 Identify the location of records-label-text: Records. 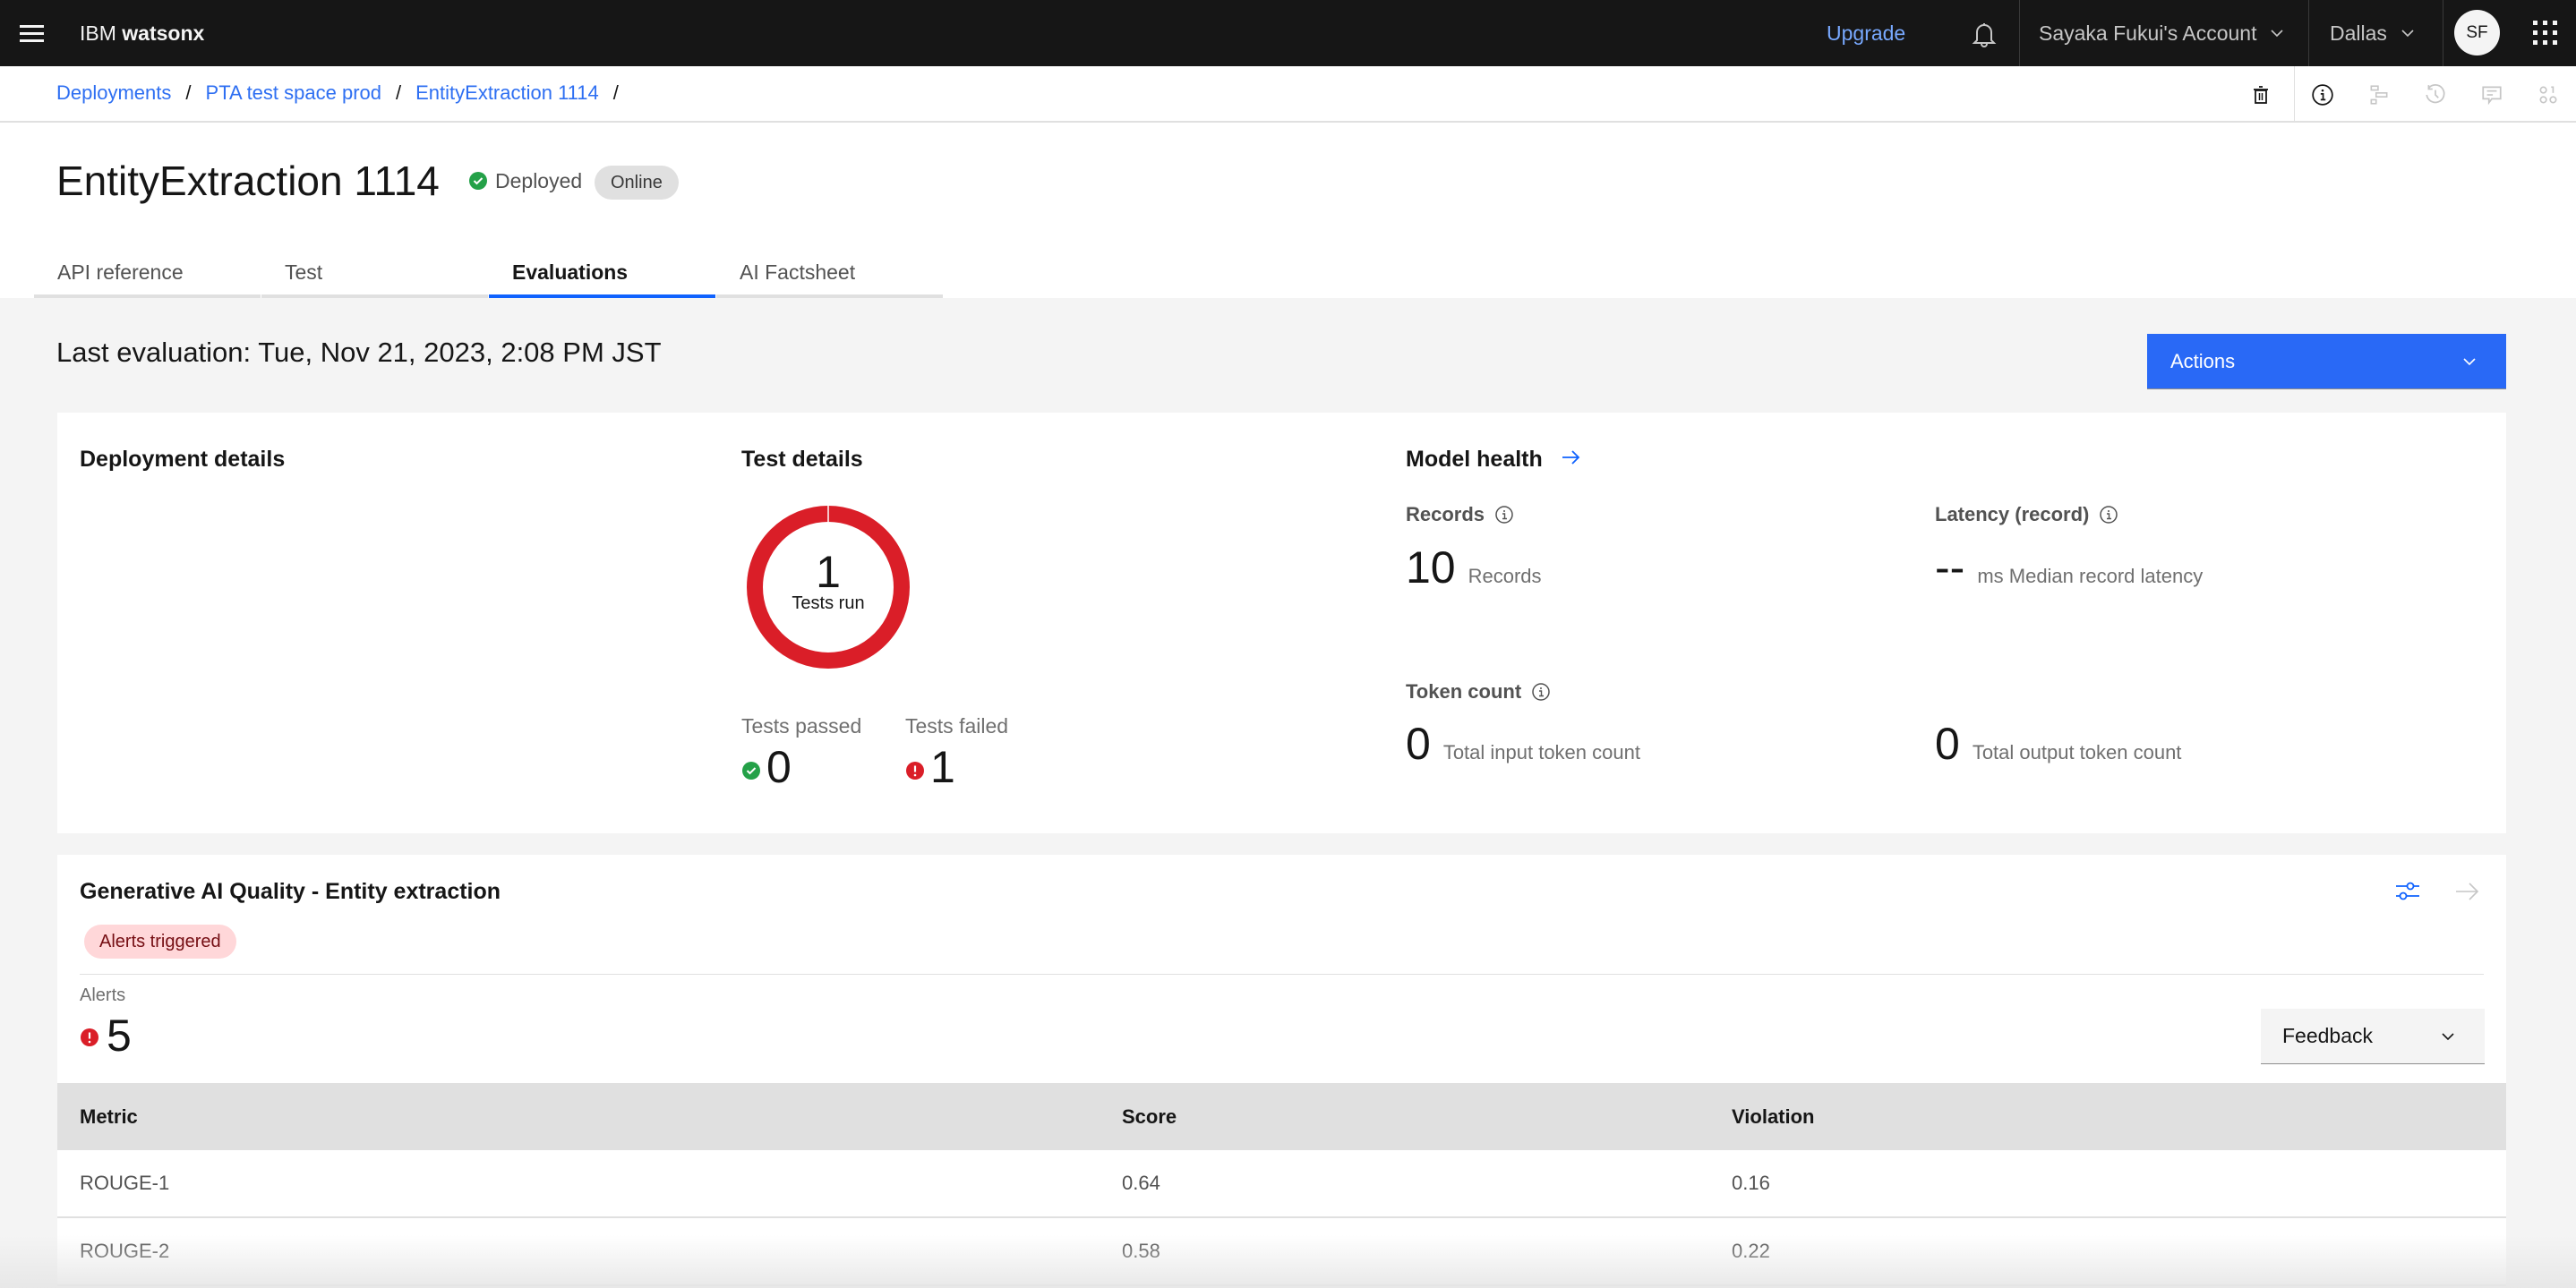
(1445, 514).